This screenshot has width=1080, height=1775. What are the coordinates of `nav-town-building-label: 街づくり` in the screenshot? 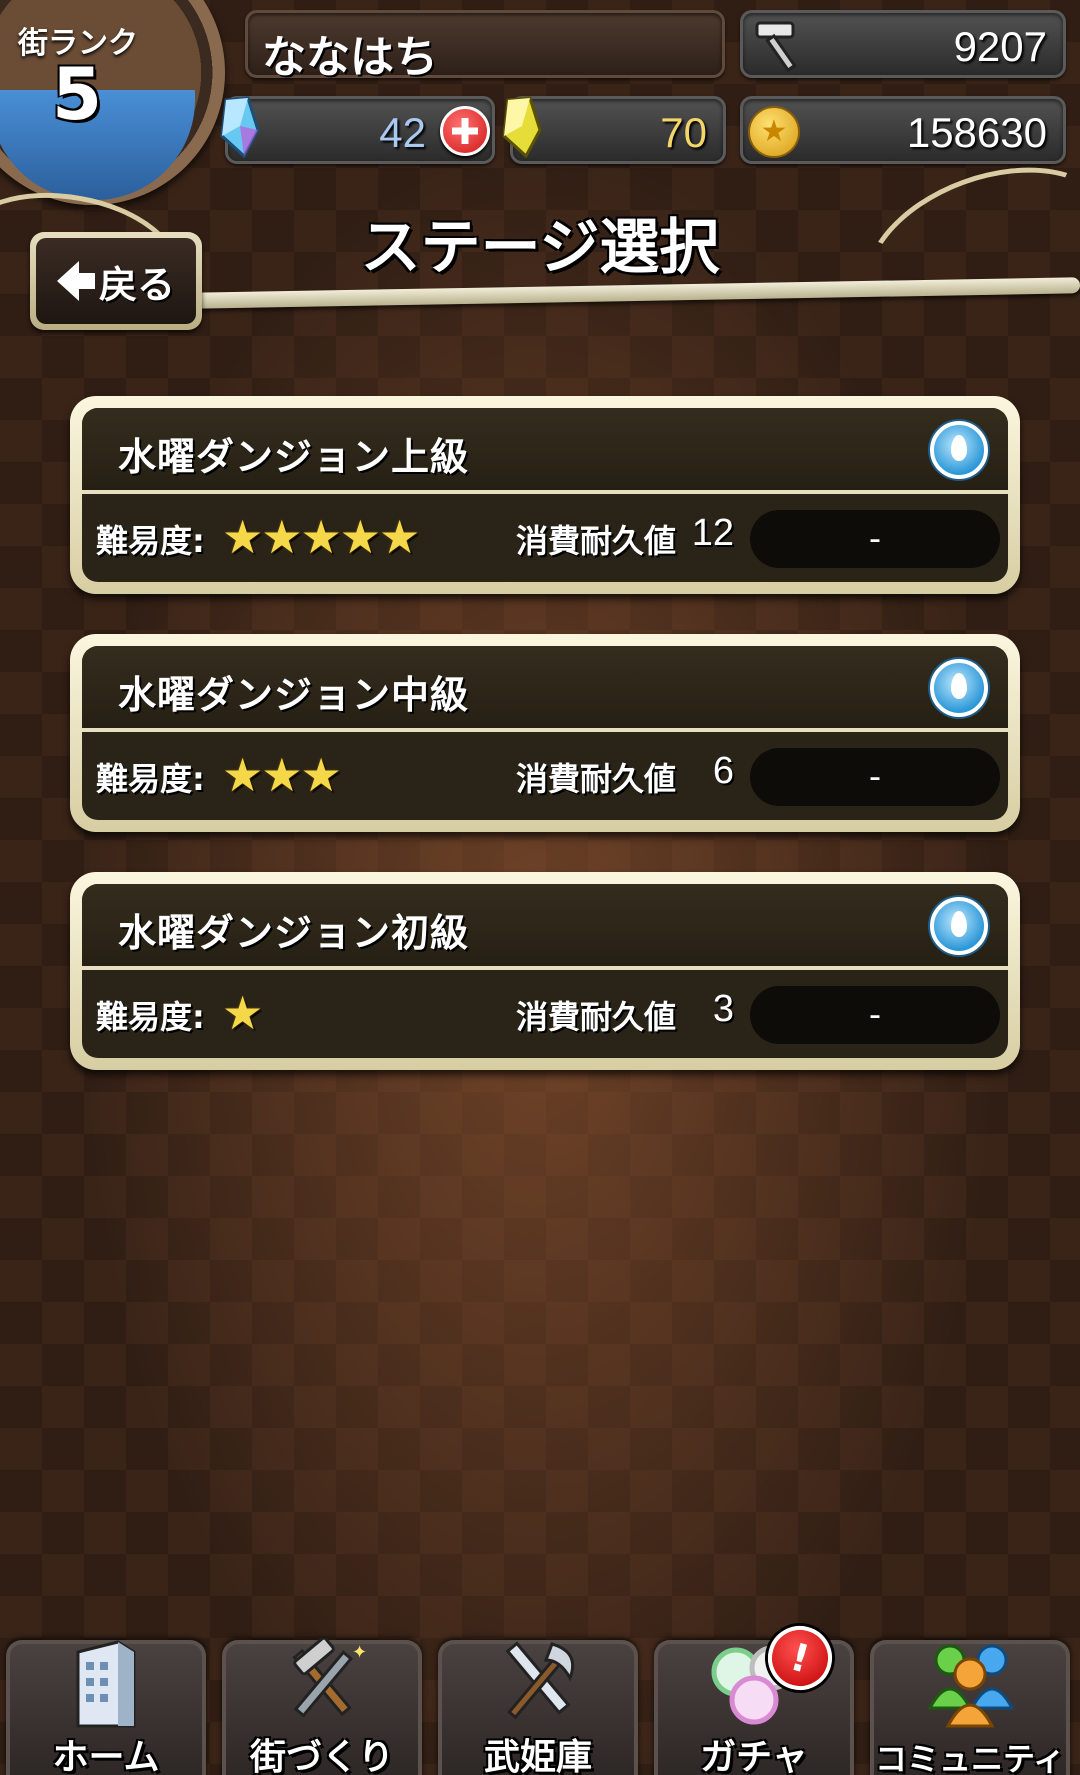 It's located at (321, 1756).